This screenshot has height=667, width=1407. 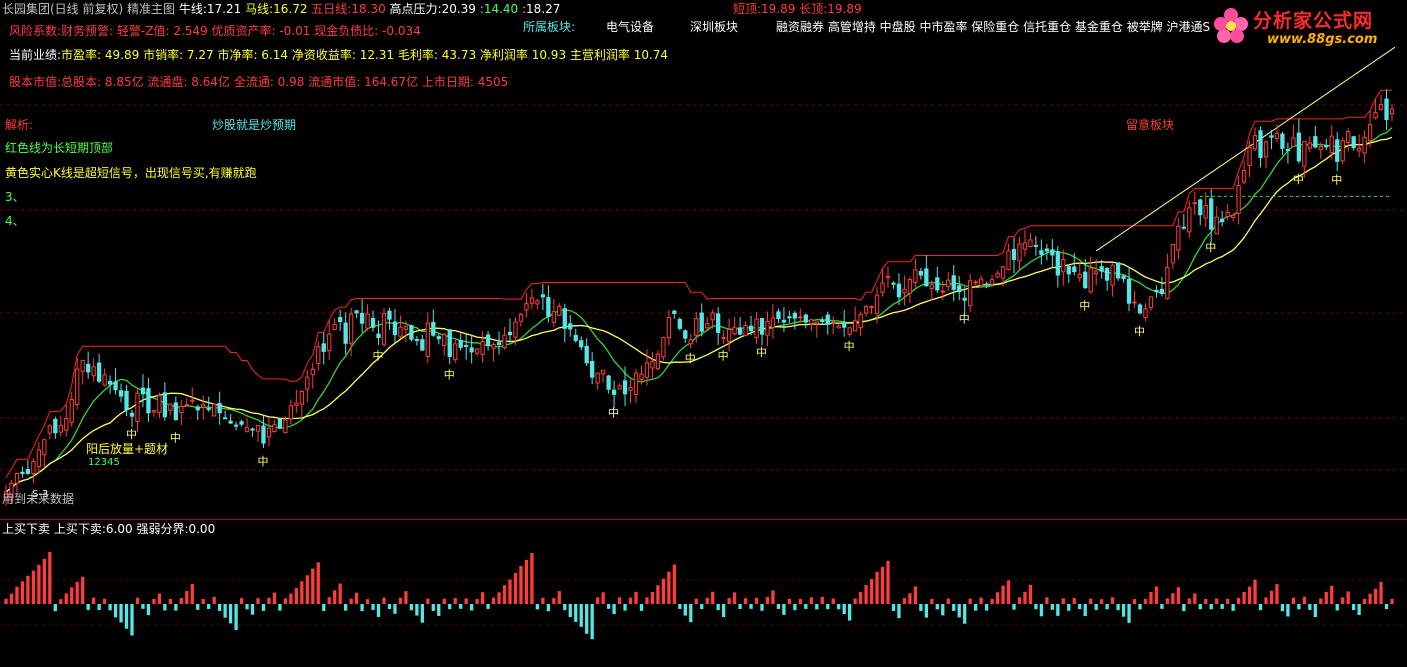 I want to click on sub-title: 上买下卖, so click(x=26, y=529).